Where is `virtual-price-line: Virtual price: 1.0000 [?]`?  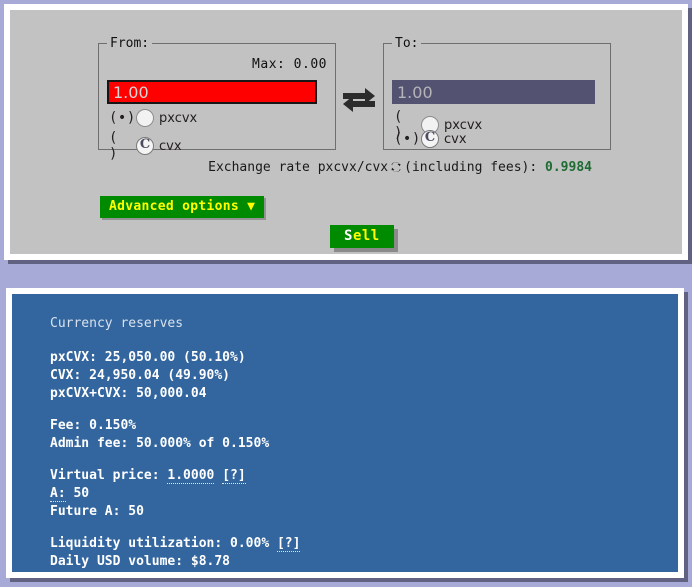
virtual-price-line: Virtual price: 1.0000 [?] is located at coordinates (364, 476).